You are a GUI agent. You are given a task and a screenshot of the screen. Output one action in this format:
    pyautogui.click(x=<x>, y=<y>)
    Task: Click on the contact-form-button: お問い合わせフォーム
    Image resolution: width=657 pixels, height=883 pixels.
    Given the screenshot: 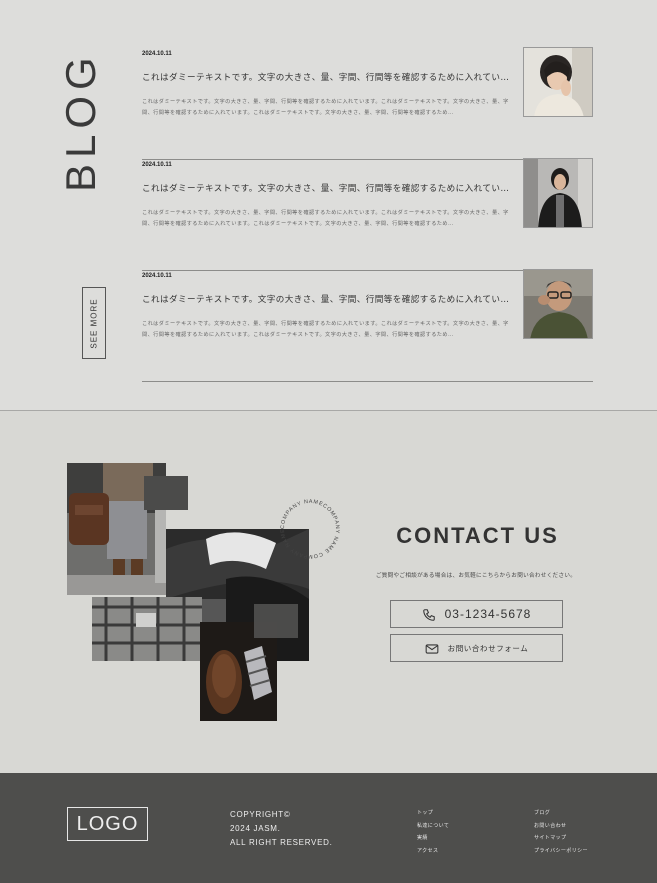 What is the action you would take?
    pyautogui.click(x=476, y=648)
    